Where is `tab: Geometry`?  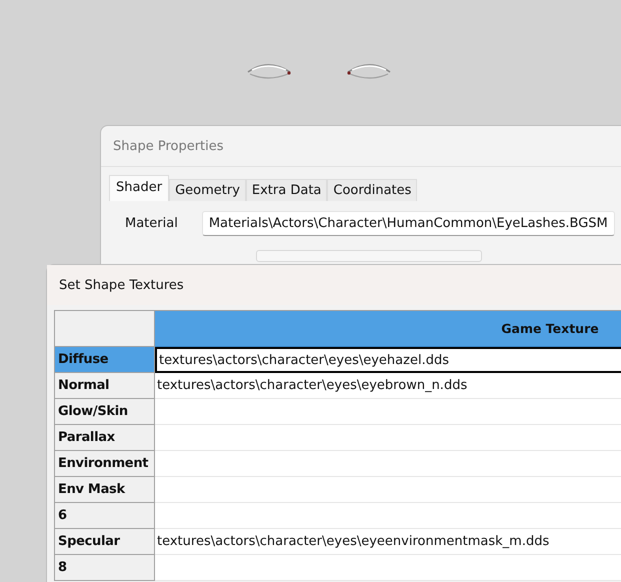 tab: Geometry is located at coordinates (207, 190).